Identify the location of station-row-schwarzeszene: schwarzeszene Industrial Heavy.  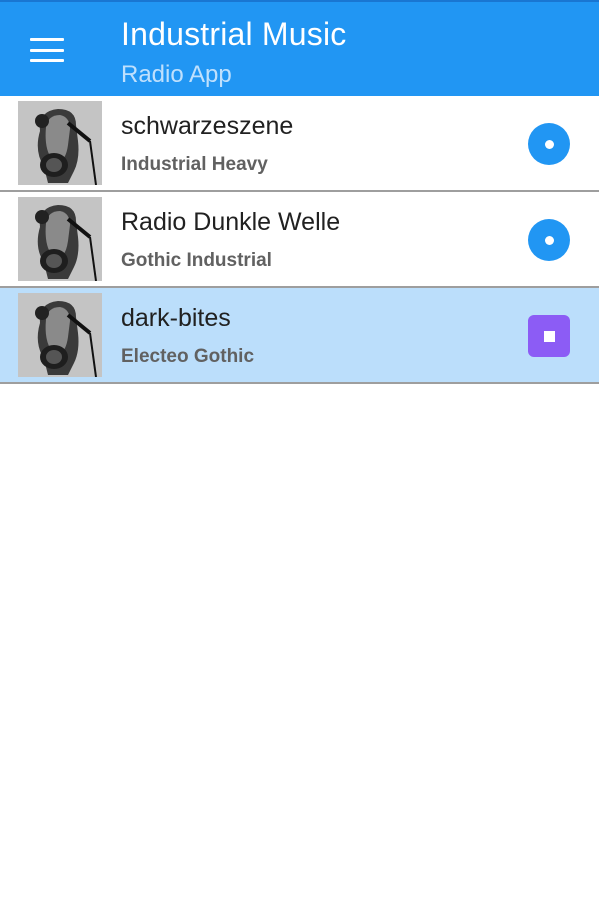
(299, 144).